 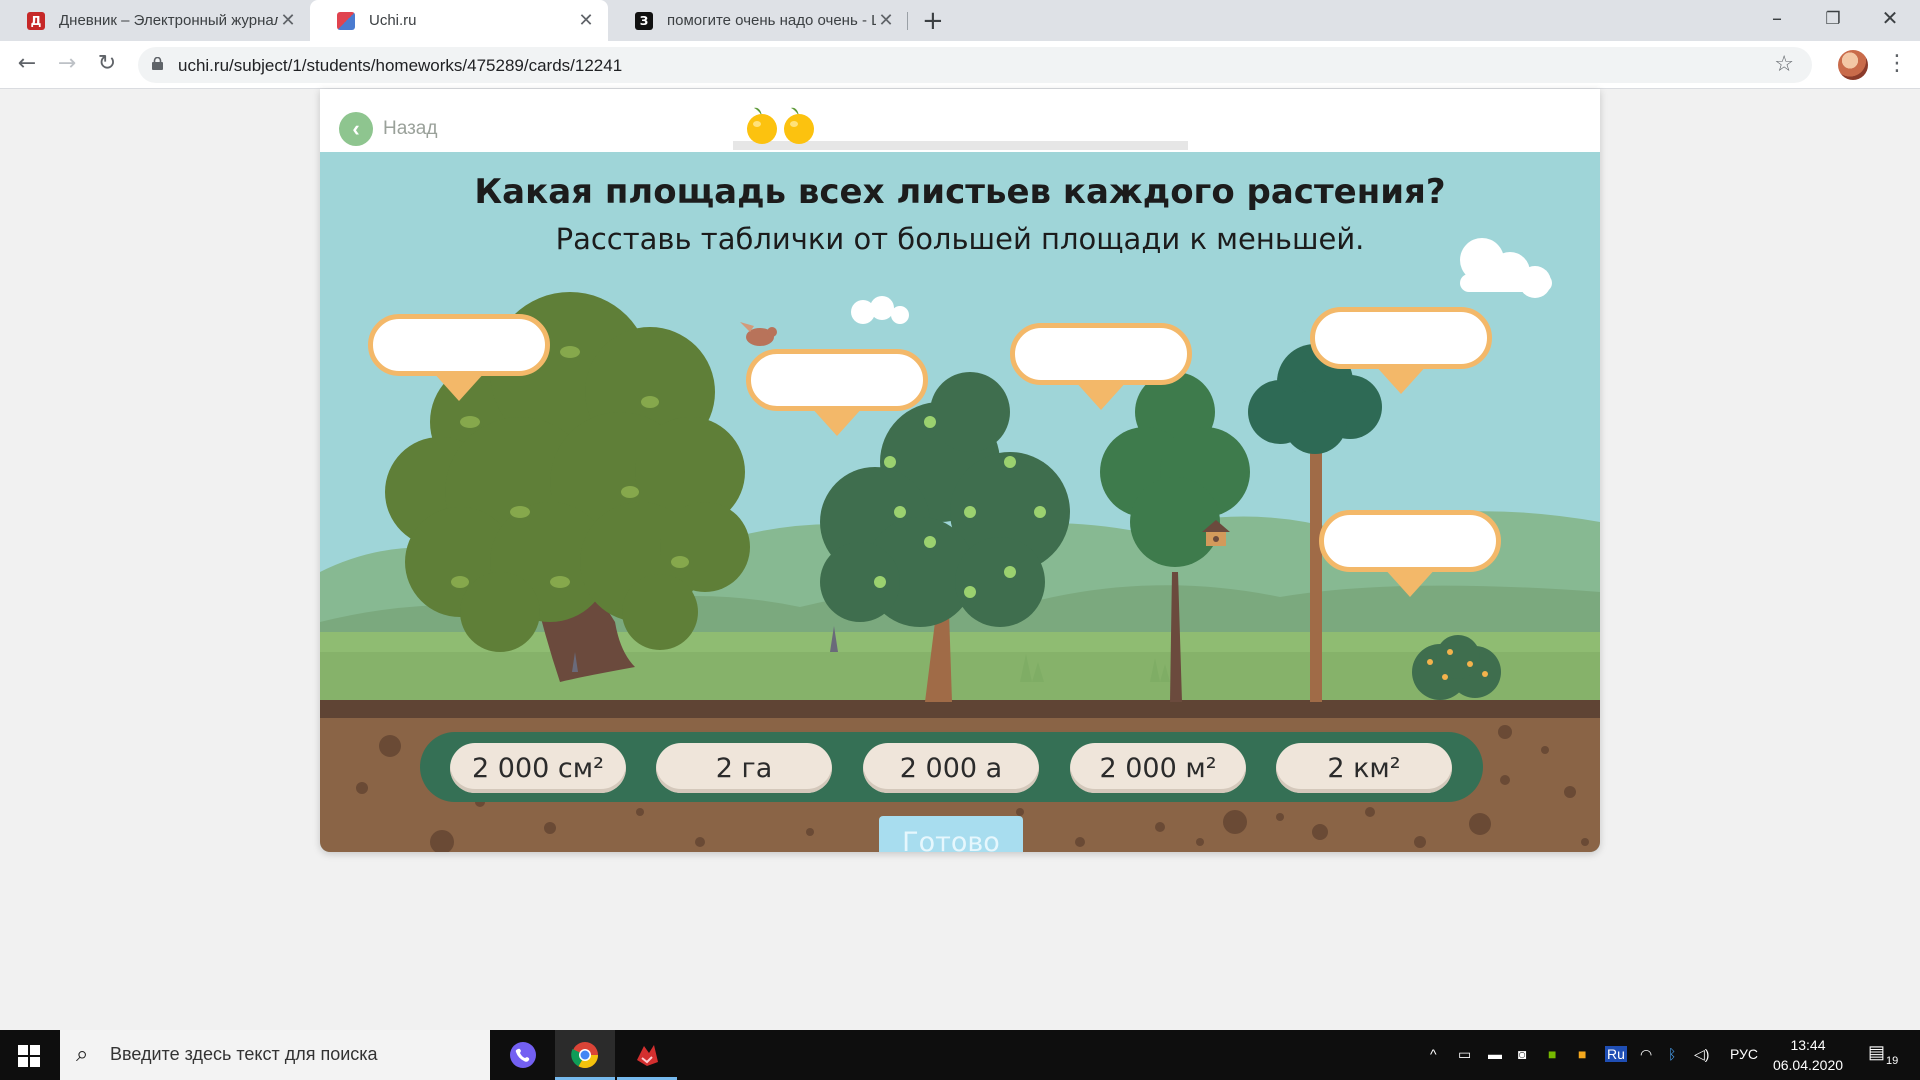 I want to click on tab-separator, so click(x=907, y=21).